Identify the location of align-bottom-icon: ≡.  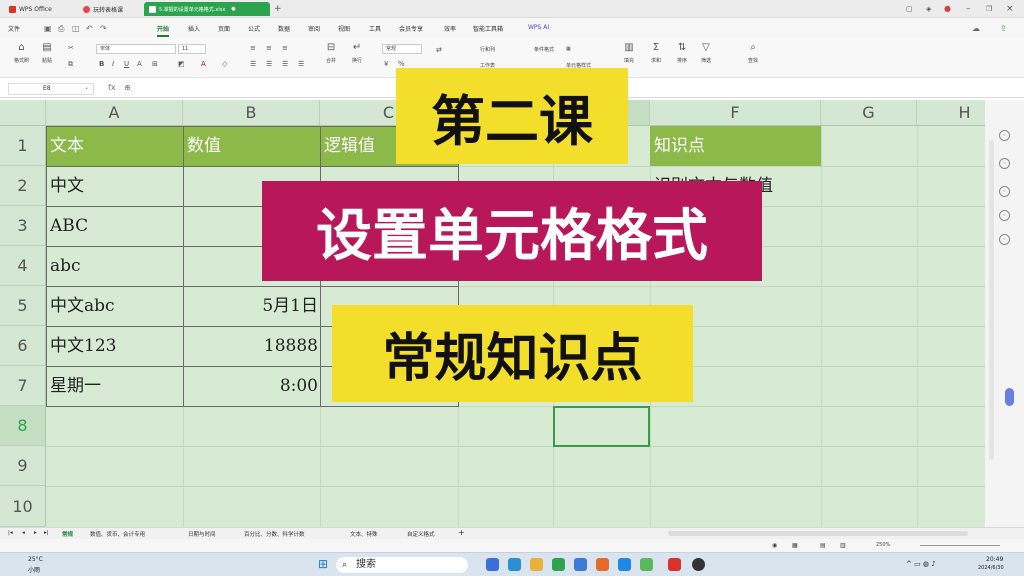
(285, 48).